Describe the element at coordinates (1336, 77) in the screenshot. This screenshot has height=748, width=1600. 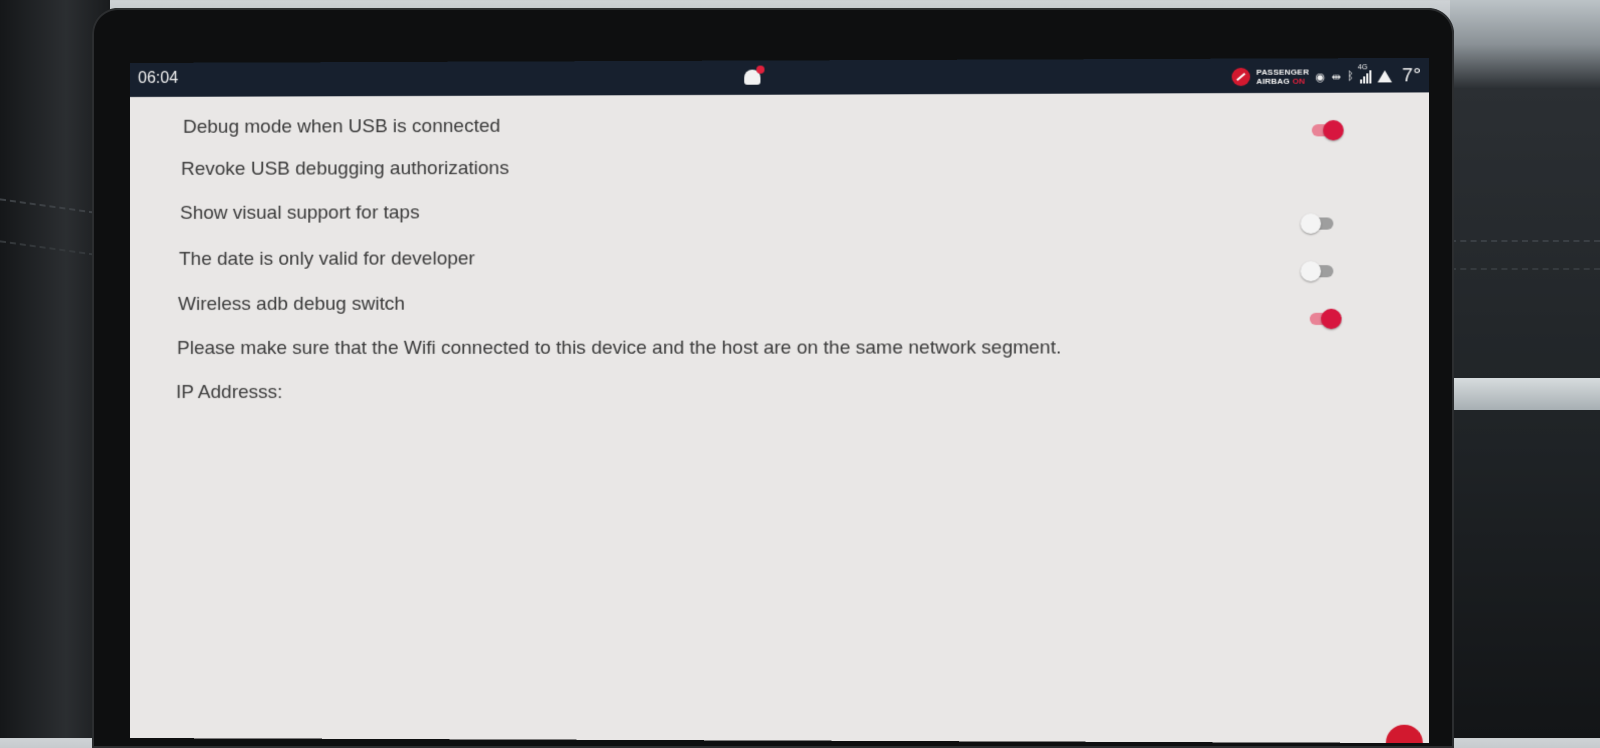
I see `usb-icon: ⇹` at that location.